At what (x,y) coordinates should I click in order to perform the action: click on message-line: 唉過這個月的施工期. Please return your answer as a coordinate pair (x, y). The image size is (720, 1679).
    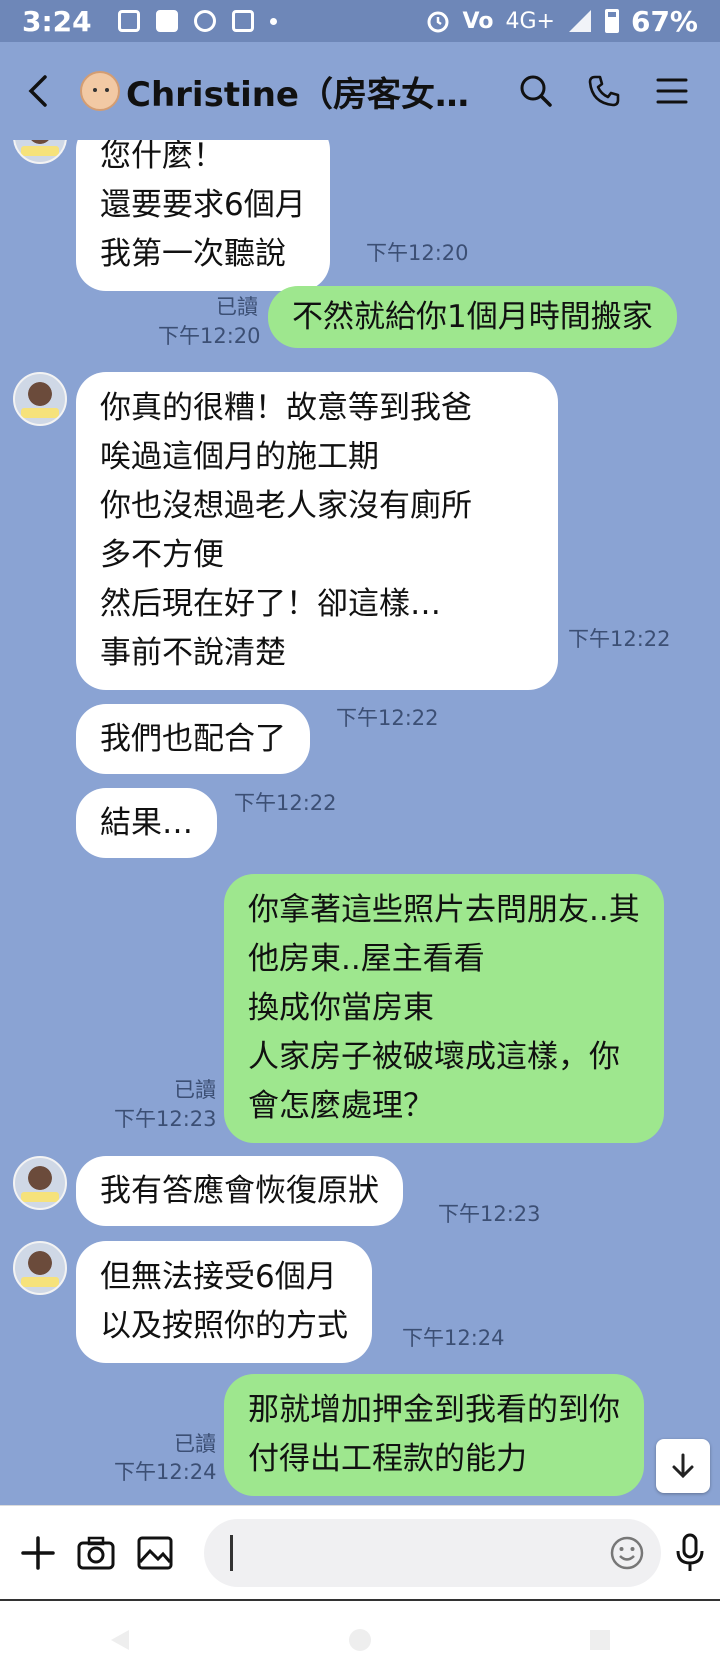
    Looking at the image, I should click on (239, 457).